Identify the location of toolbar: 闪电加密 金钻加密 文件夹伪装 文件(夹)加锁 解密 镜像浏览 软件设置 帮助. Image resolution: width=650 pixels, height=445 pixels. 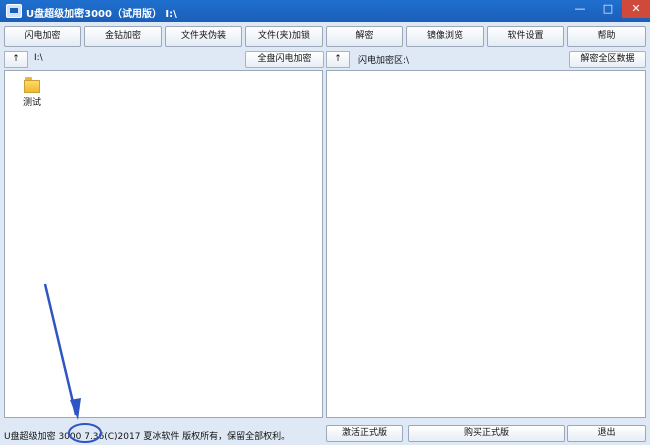
(325, 35).